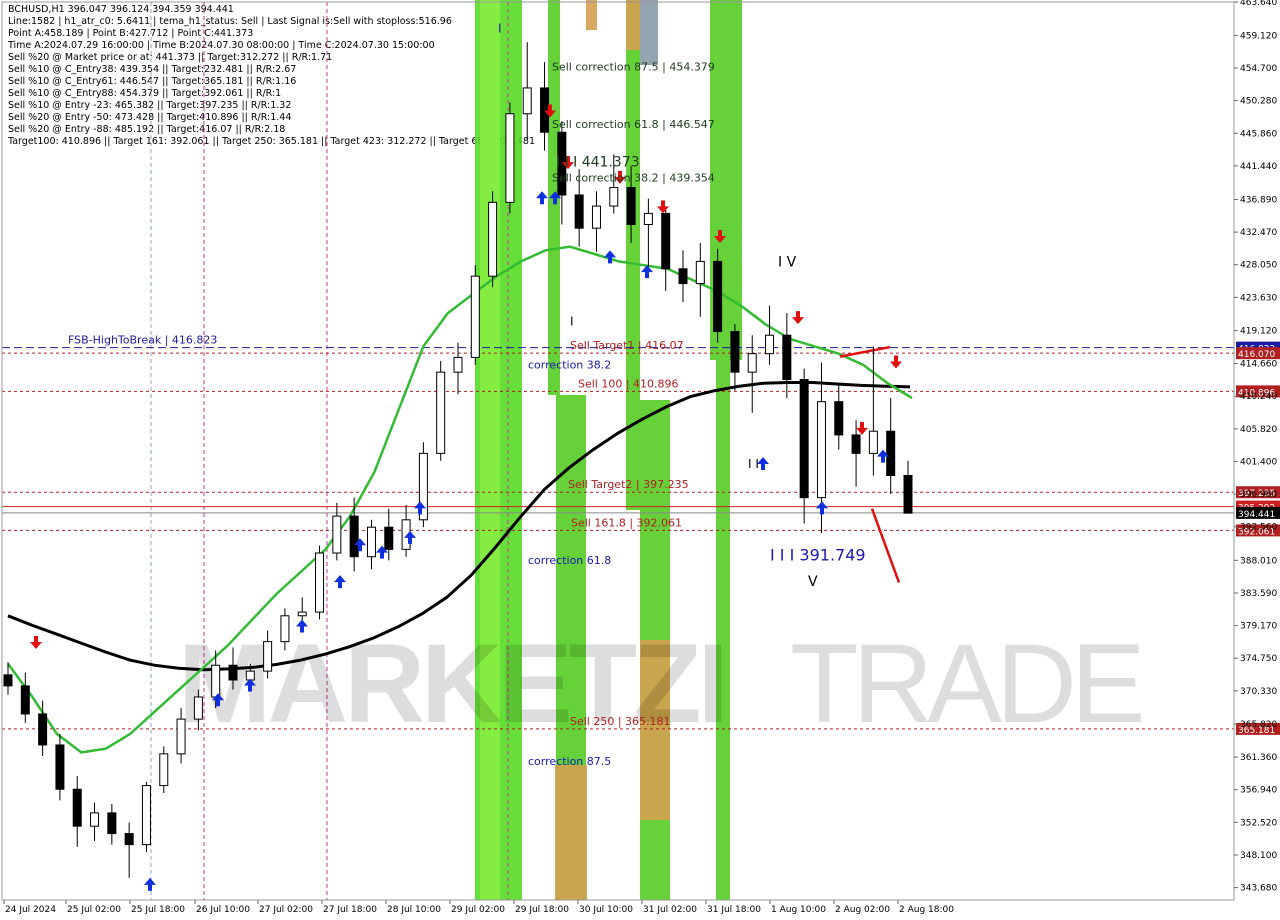 The height and width of the screenshot is (920, 1280). What do you see at coordinates (1258, 823) in the screenshot?
I see `y-tick-label: 352.520` at bounding box center [1258, 823].